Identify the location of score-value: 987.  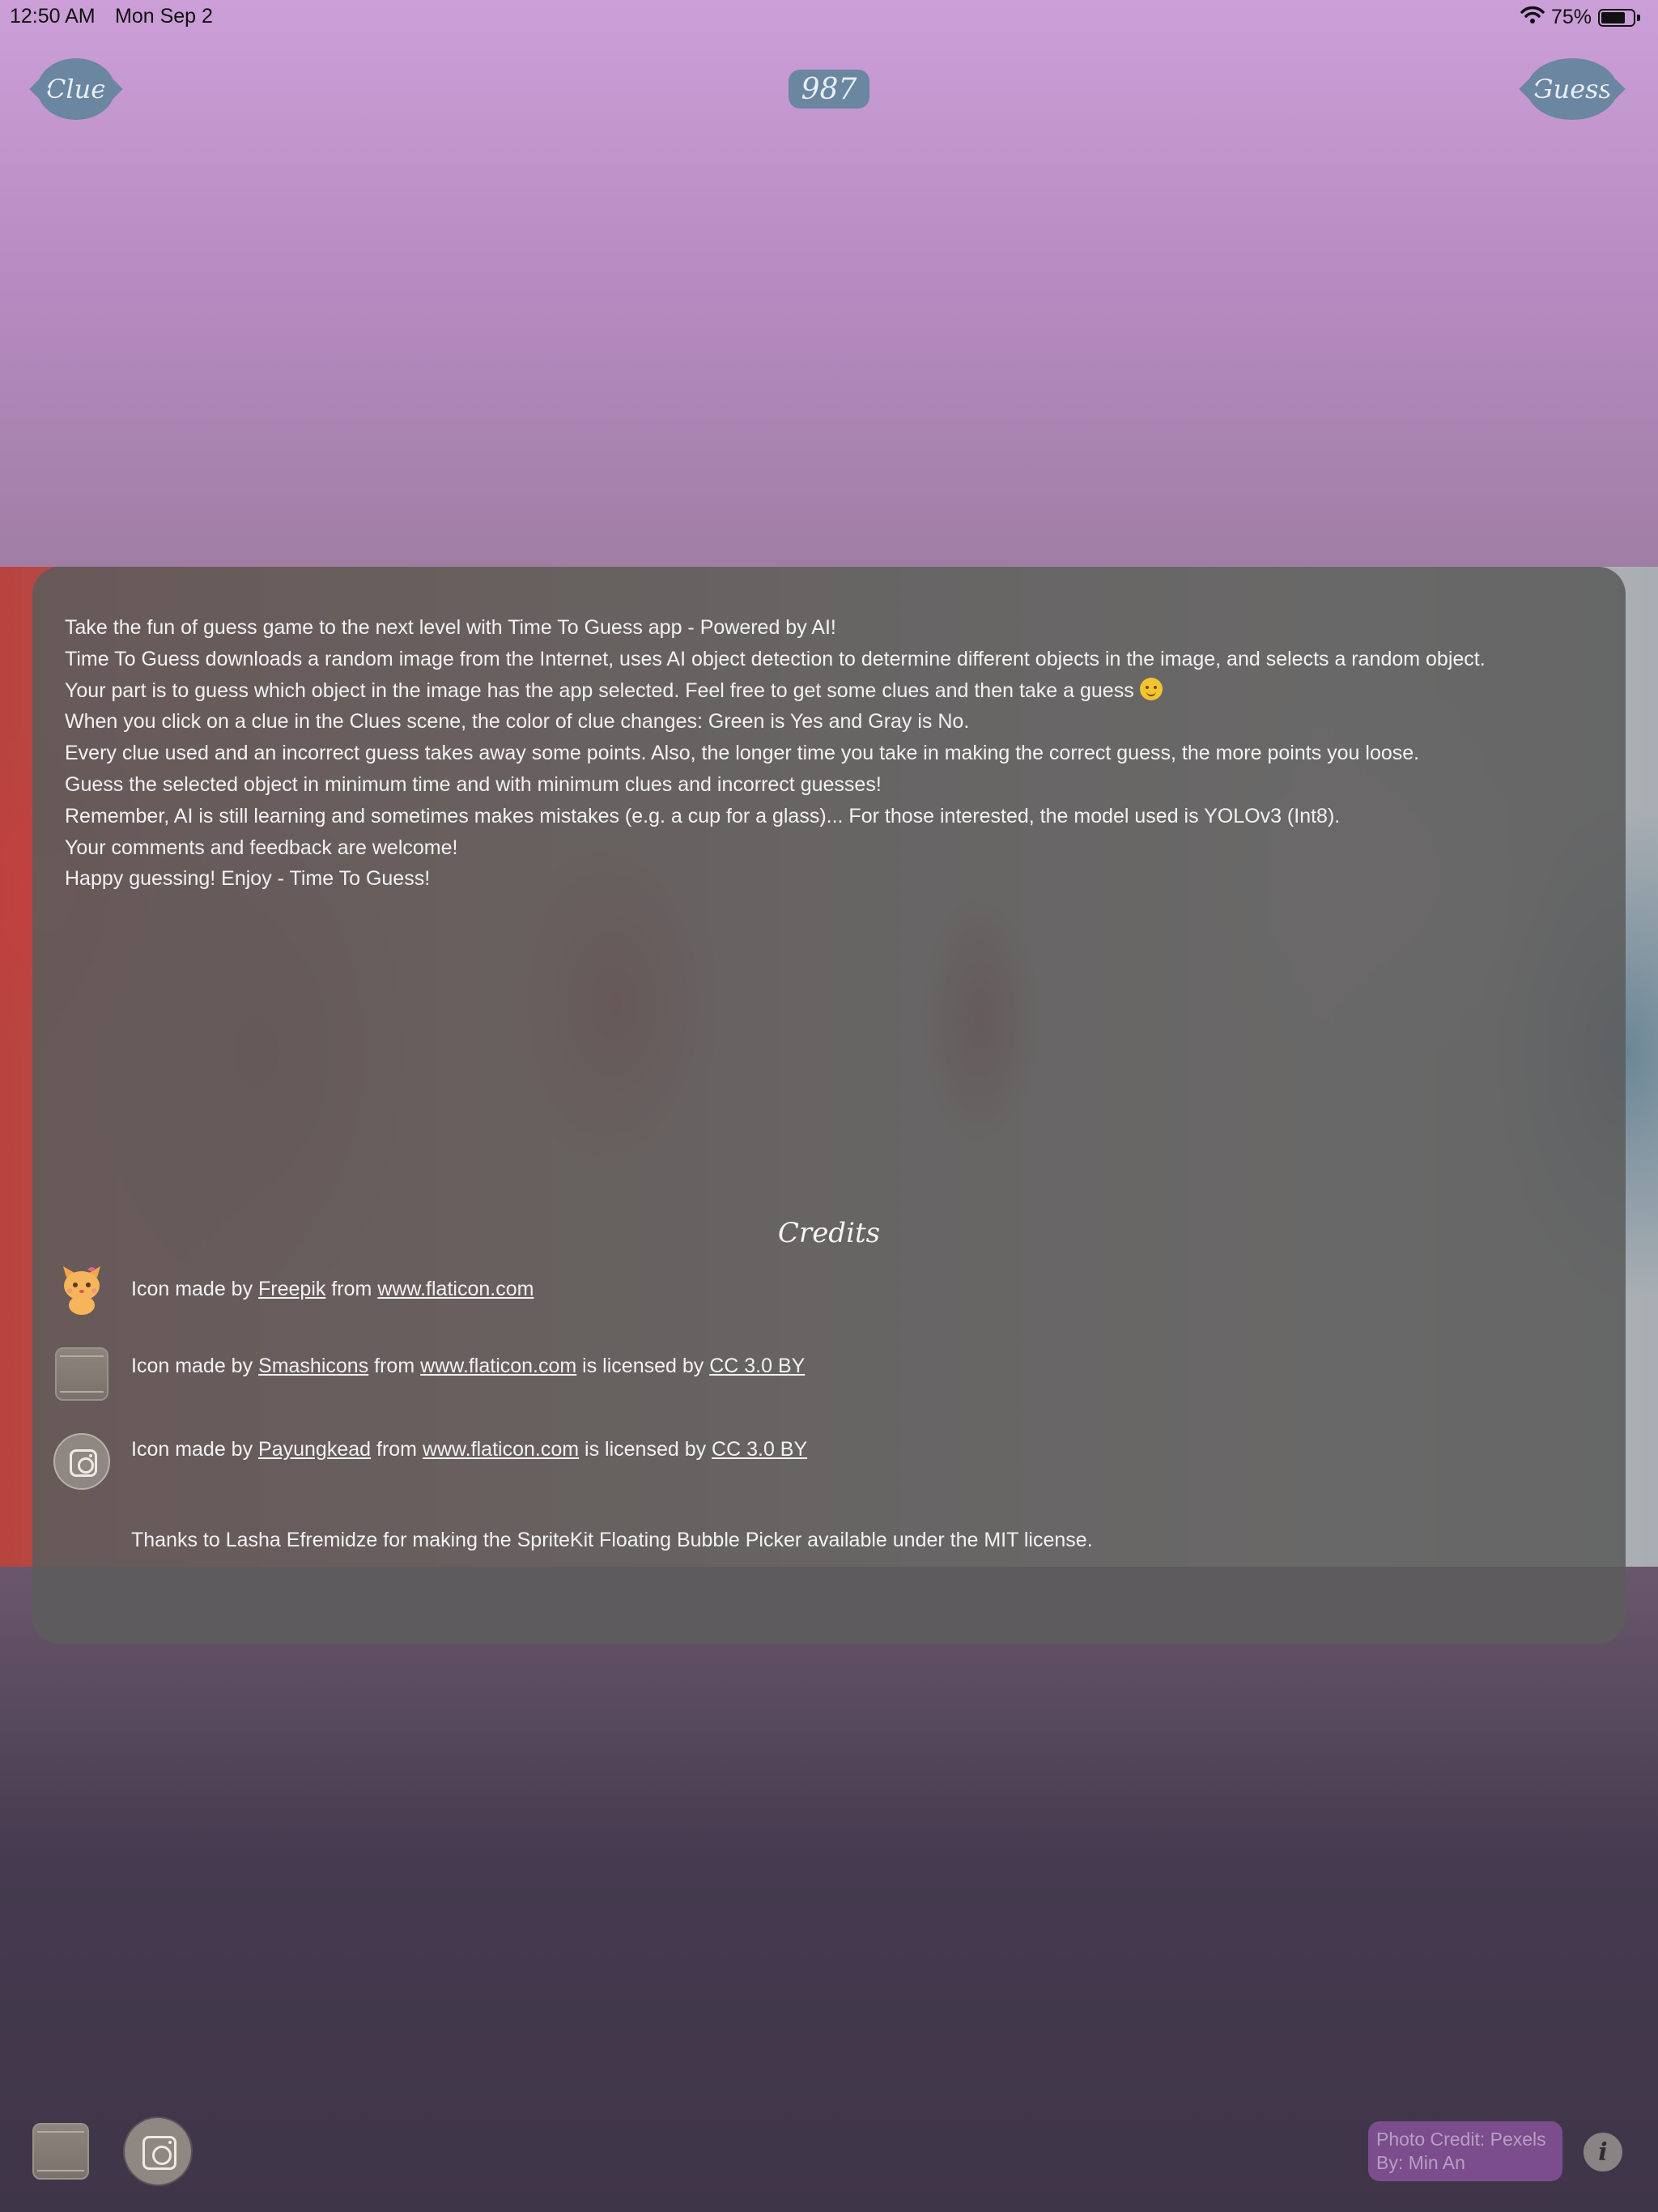
(829, 89).